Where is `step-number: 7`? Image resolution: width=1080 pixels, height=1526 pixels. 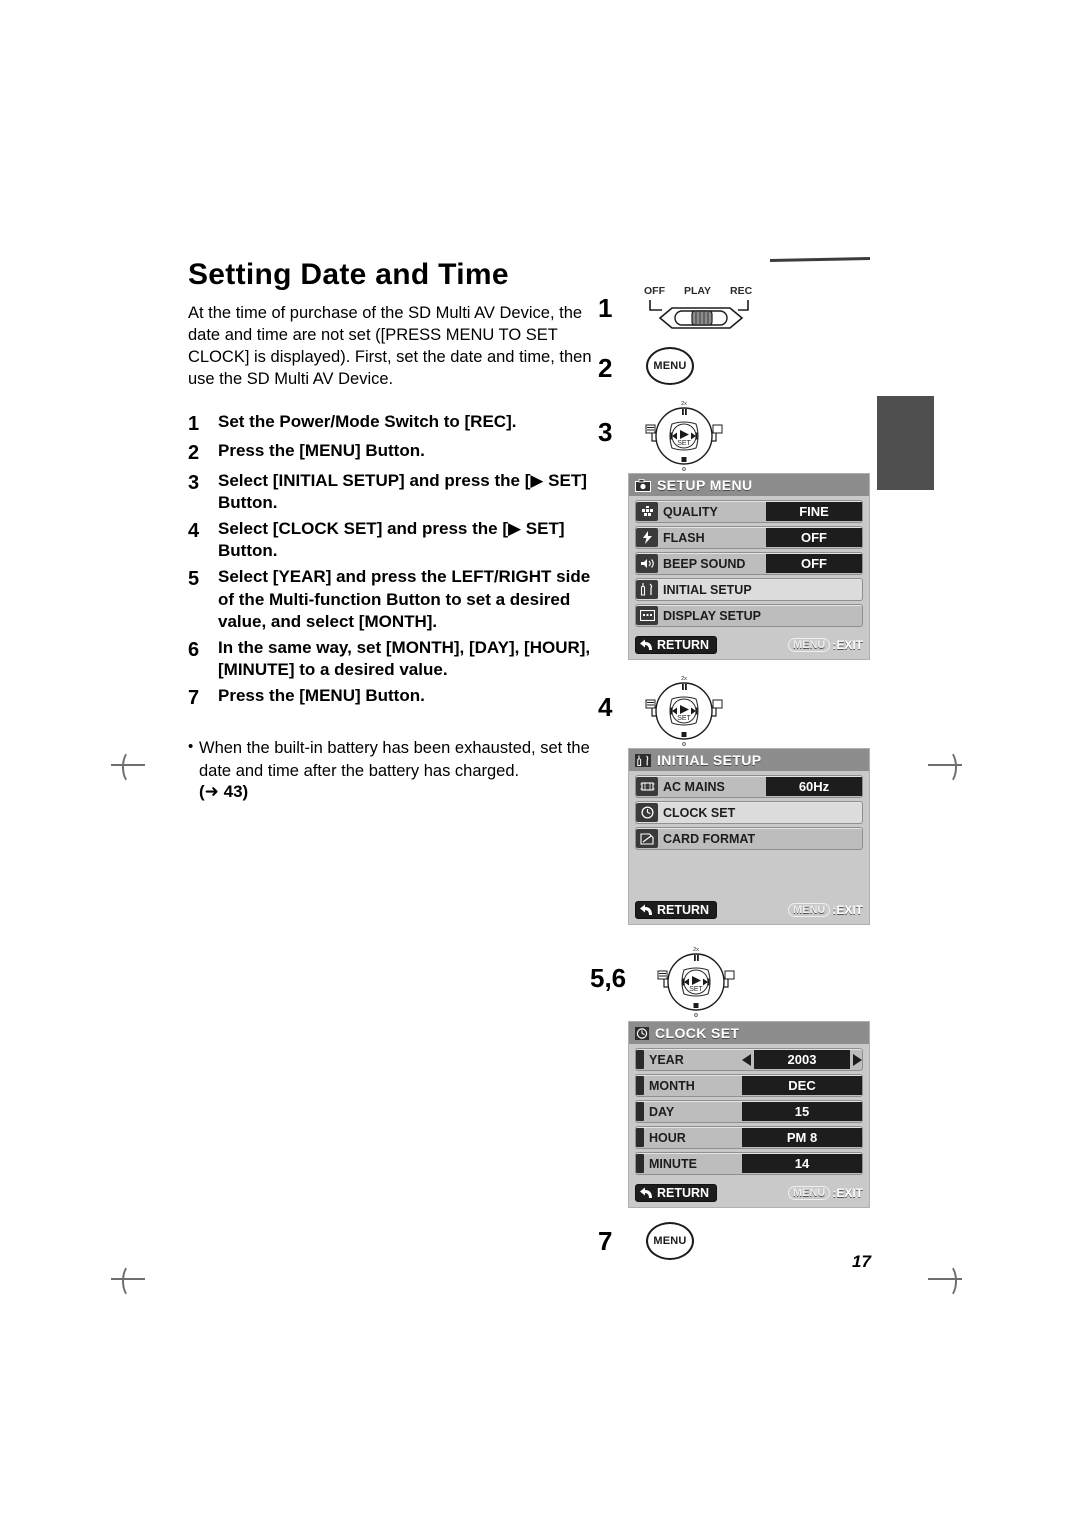 step-number: 7 is located at coordinates (194, 698).